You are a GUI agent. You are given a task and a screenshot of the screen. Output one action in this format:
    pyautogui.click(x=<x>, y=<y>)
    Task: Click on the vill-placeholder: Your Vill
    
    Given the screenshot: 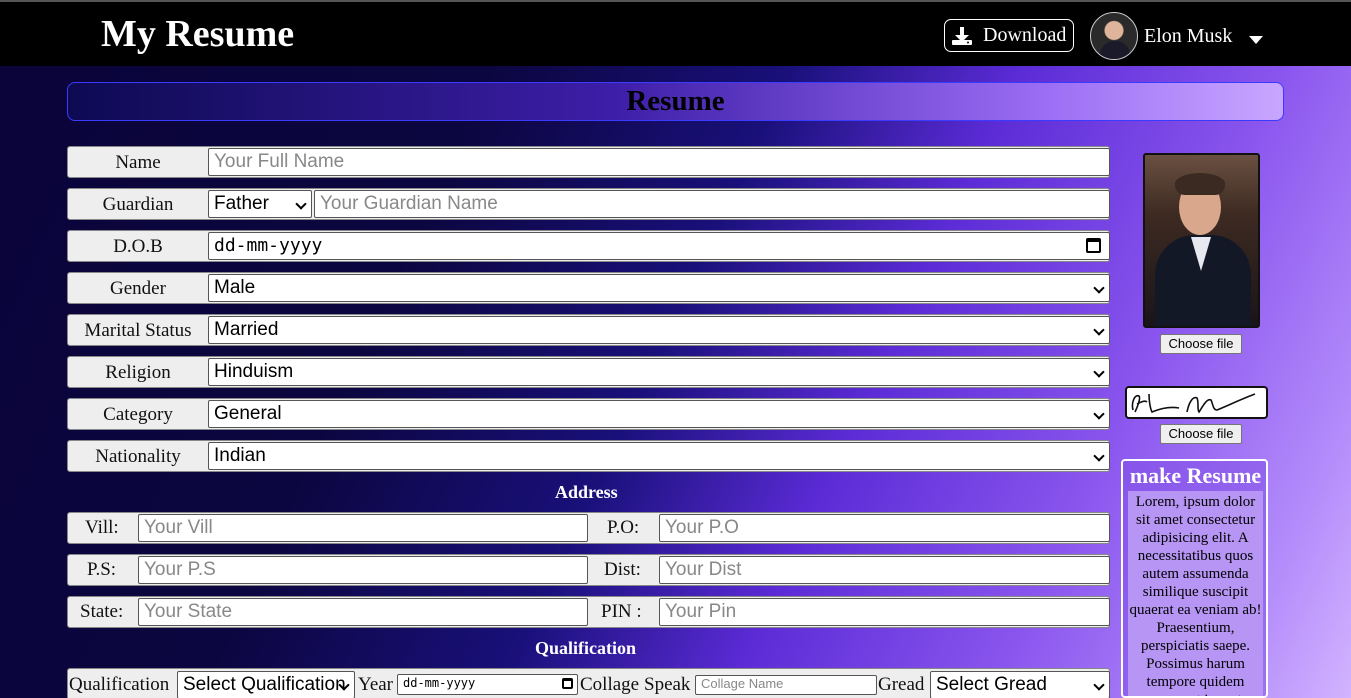 What is the action you would take?
    pyautogui.click(x=178, y=527)
    